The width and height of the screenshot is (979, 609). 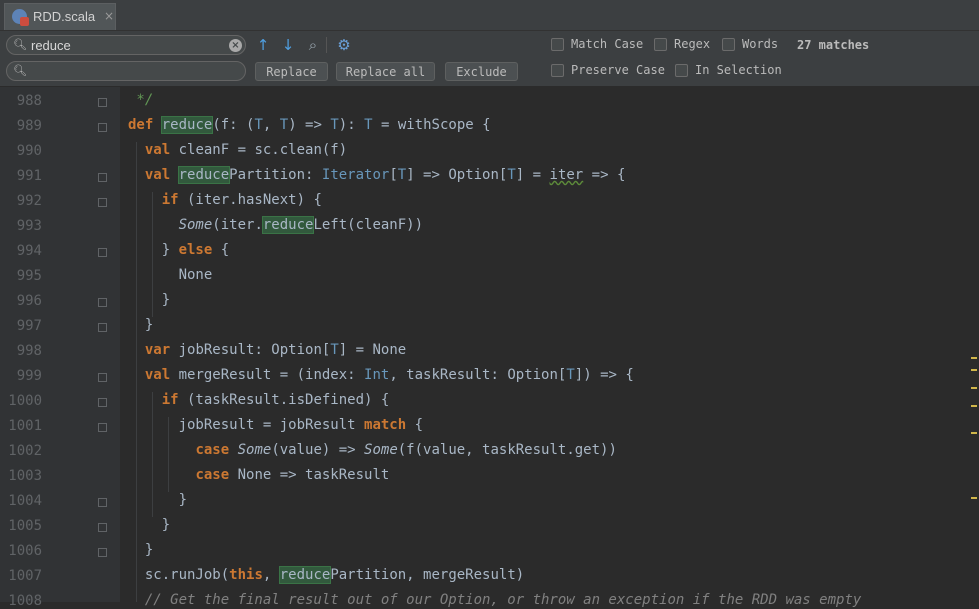 What do you see at coordinates (29, 251) in the screenshot?
I see `line-number: 994` at bounding box center [29, 251].